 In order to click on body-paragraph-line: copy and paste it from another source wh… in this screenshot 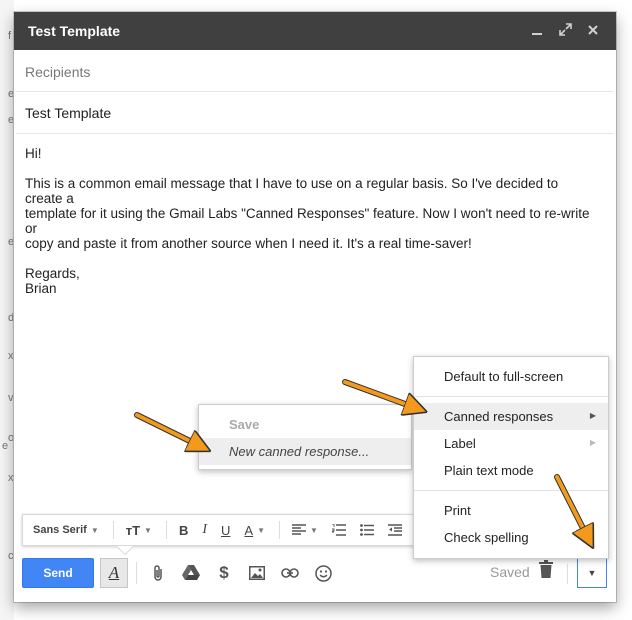, I will do `click(248, 243)`.